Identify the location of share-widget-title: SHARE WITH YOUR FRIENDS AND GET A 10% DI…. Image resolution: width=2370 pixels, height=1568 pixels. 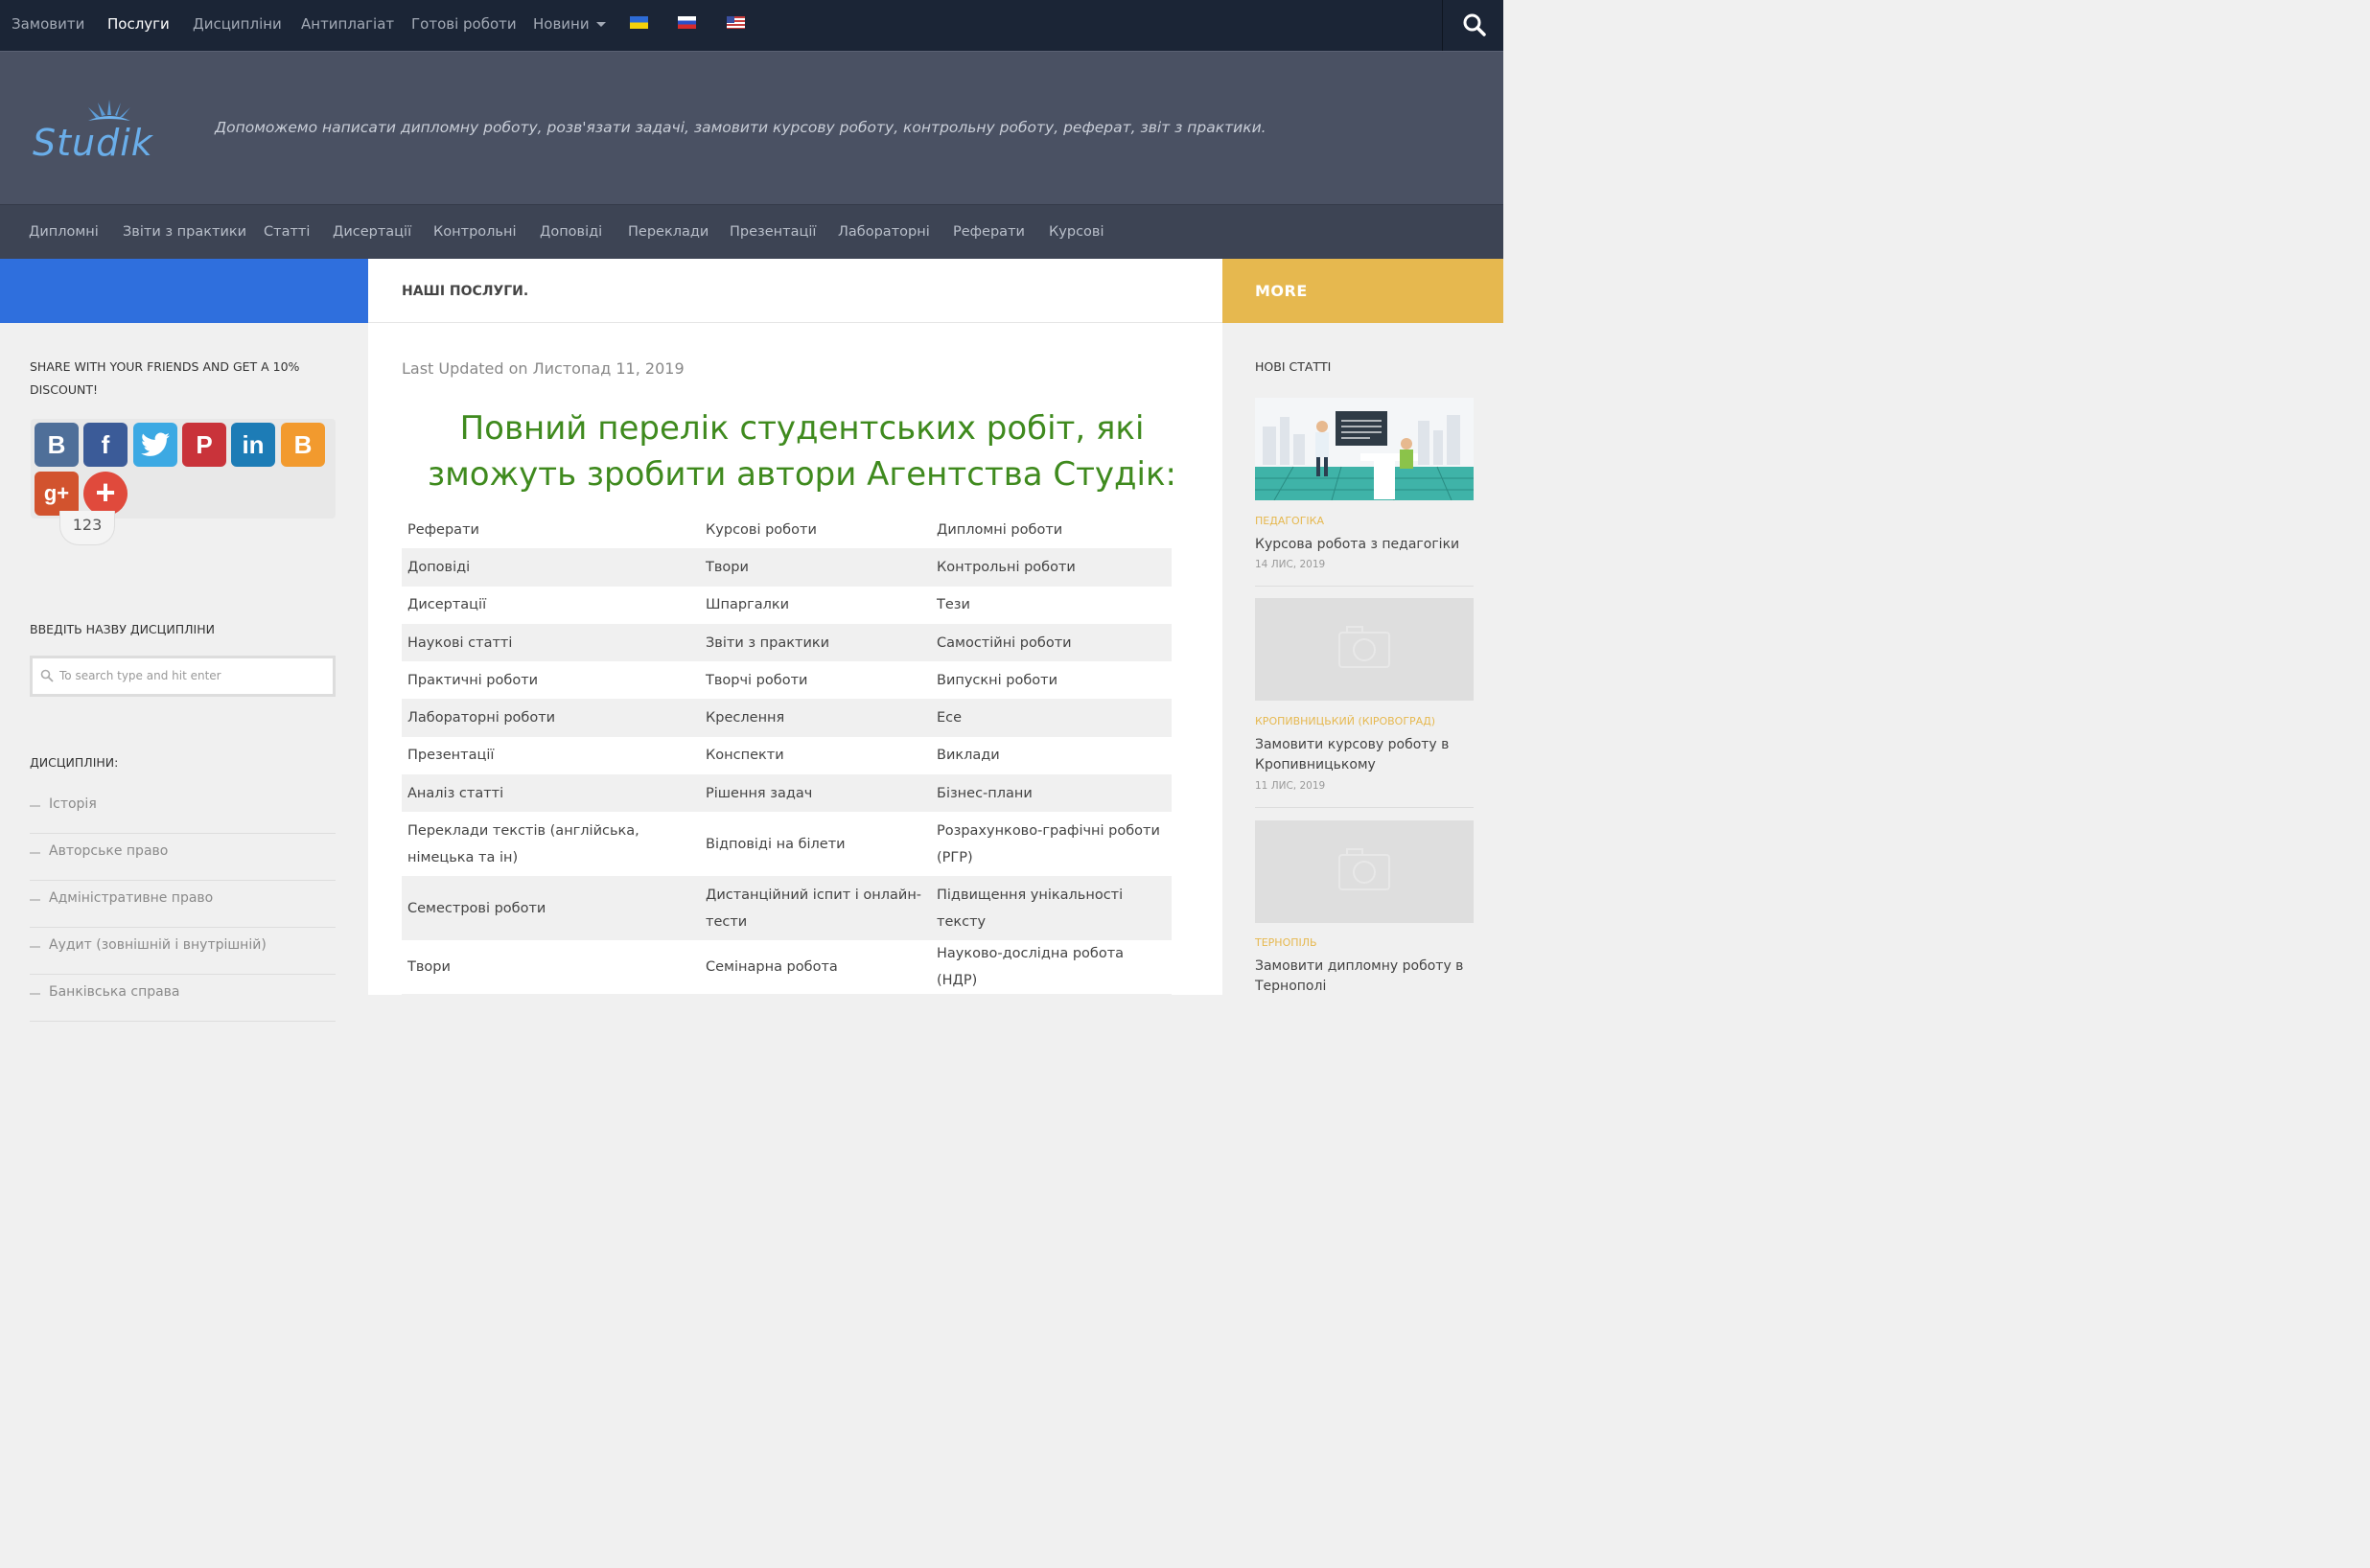
(165, 378).